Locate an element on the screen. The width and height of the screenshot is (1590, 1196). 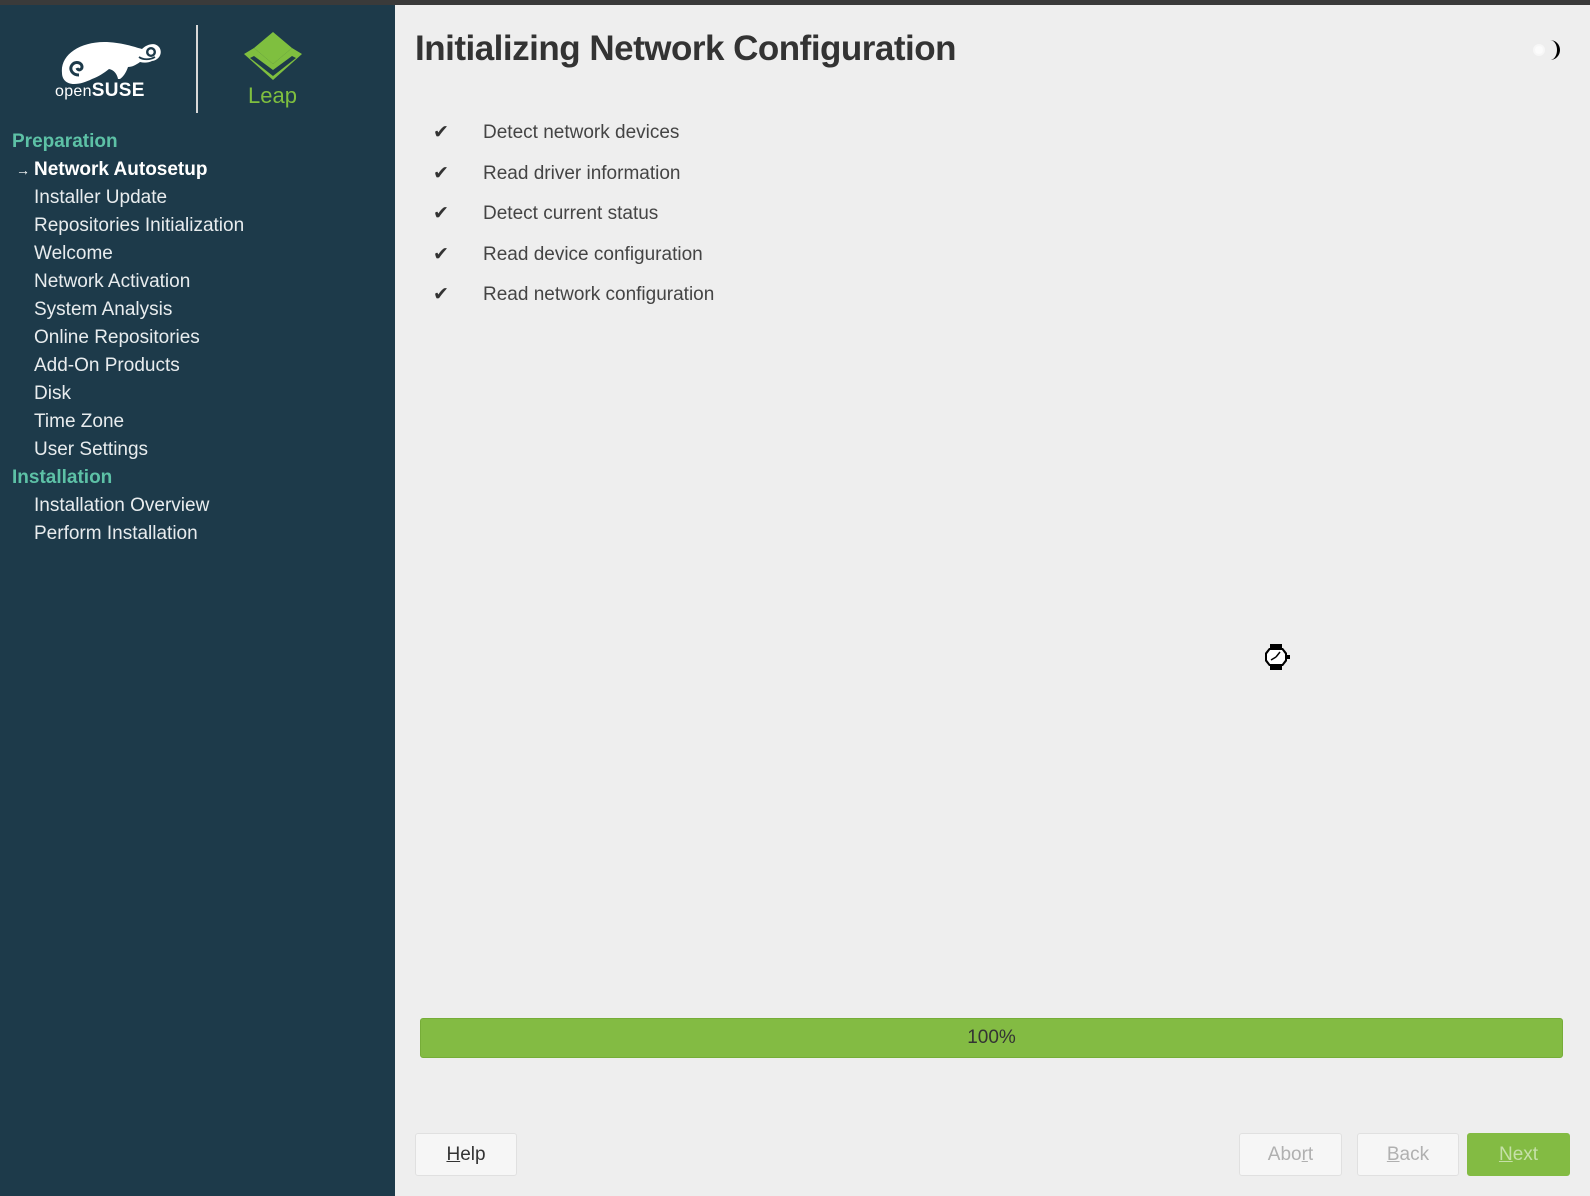
nav-section-installation: Installation is located at coordinates (62, 477).